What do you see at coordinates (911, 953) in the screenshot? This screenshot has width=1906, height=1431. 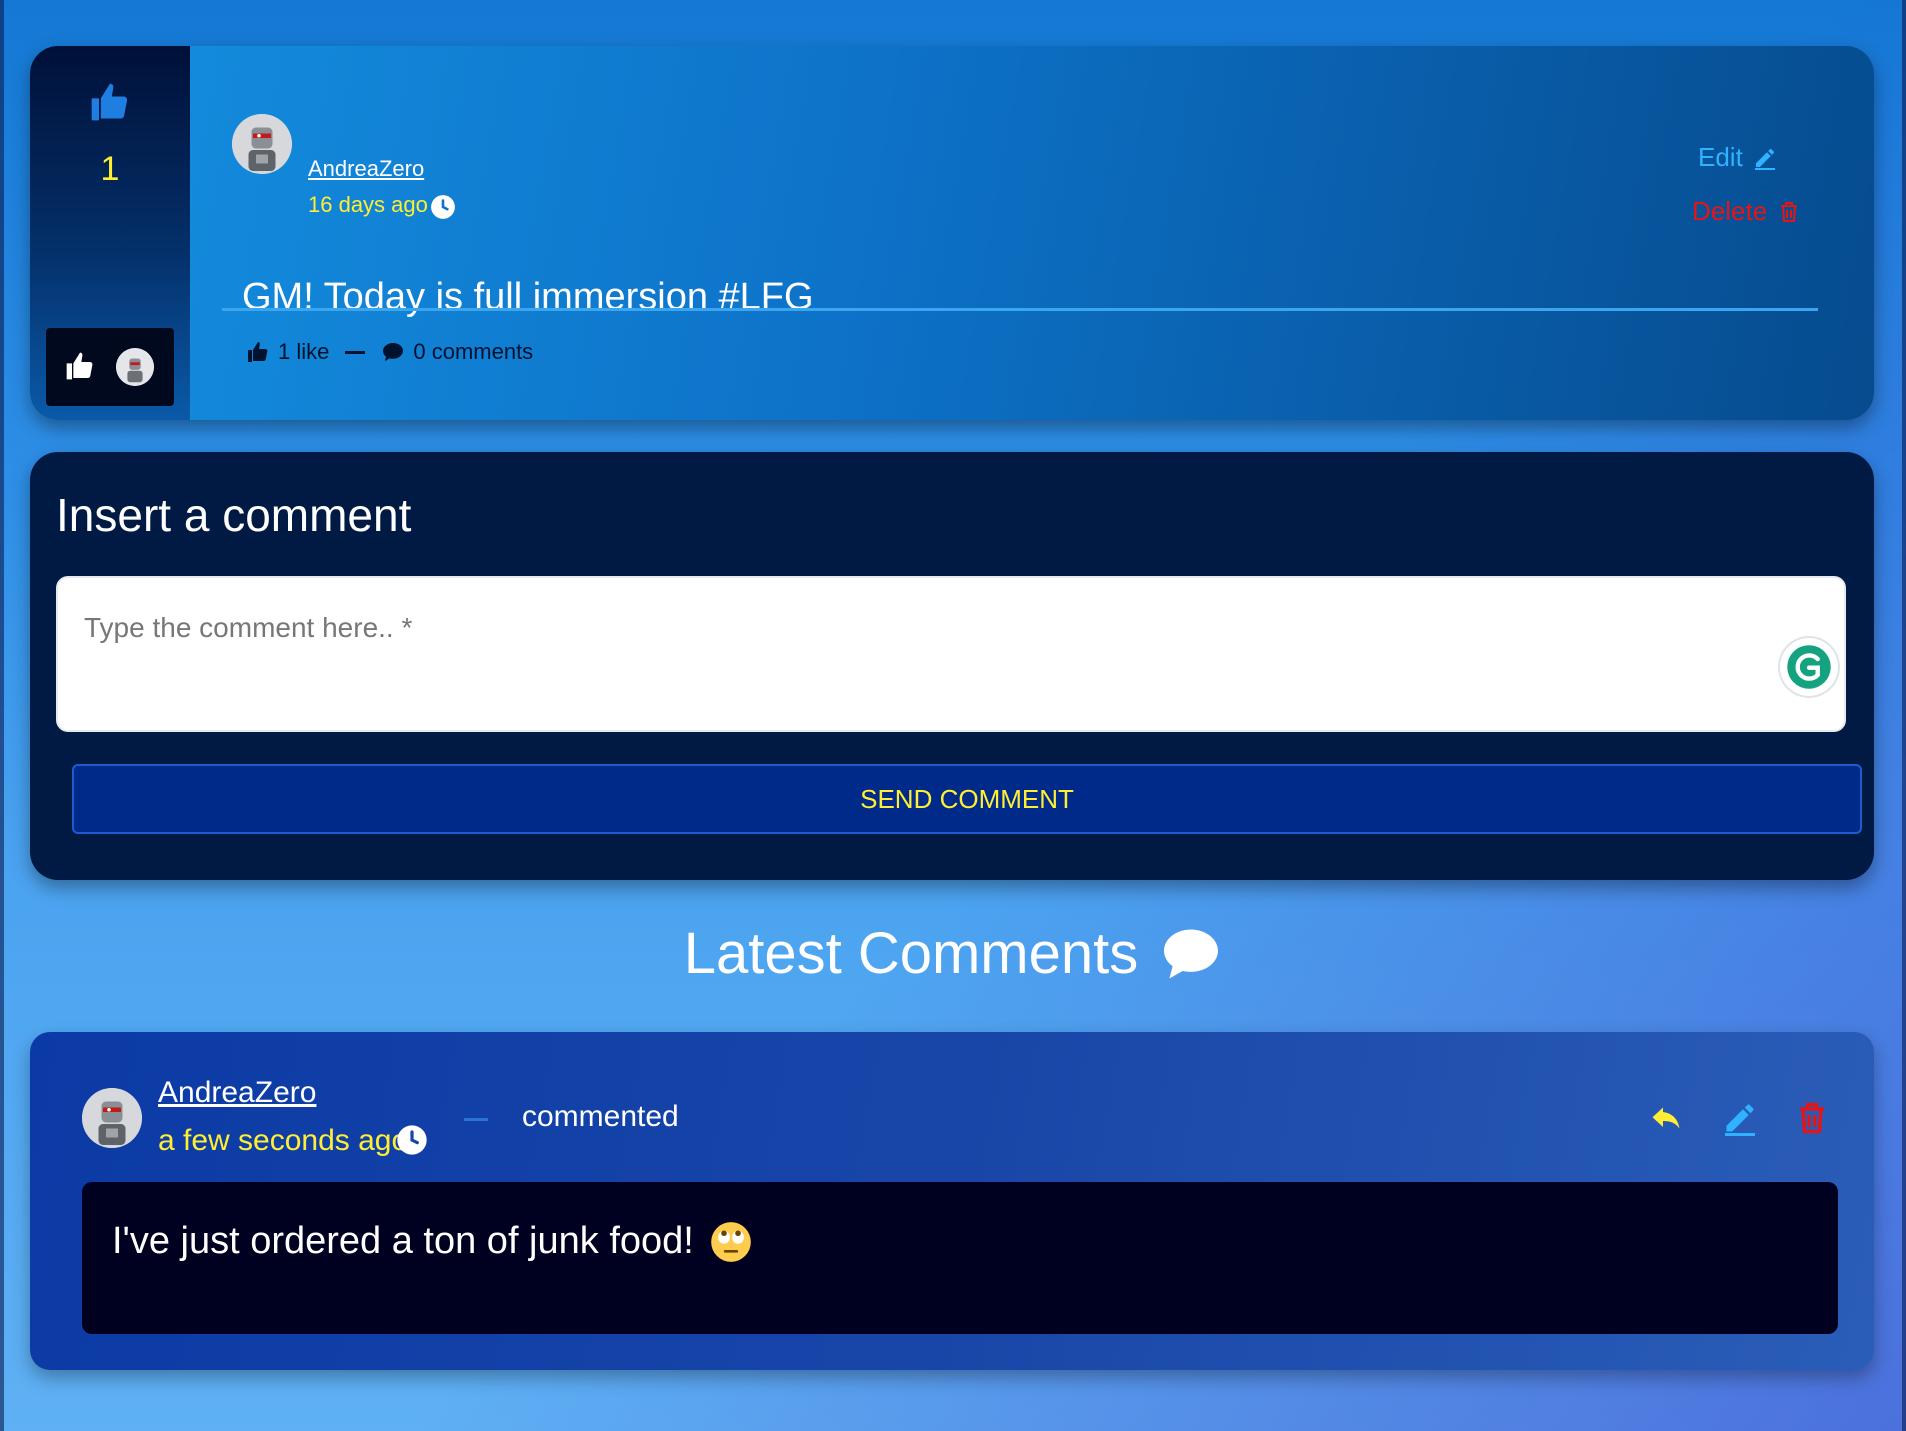 I see `latest-comments-title: Latest Comments` at bounding box center [911, 953].